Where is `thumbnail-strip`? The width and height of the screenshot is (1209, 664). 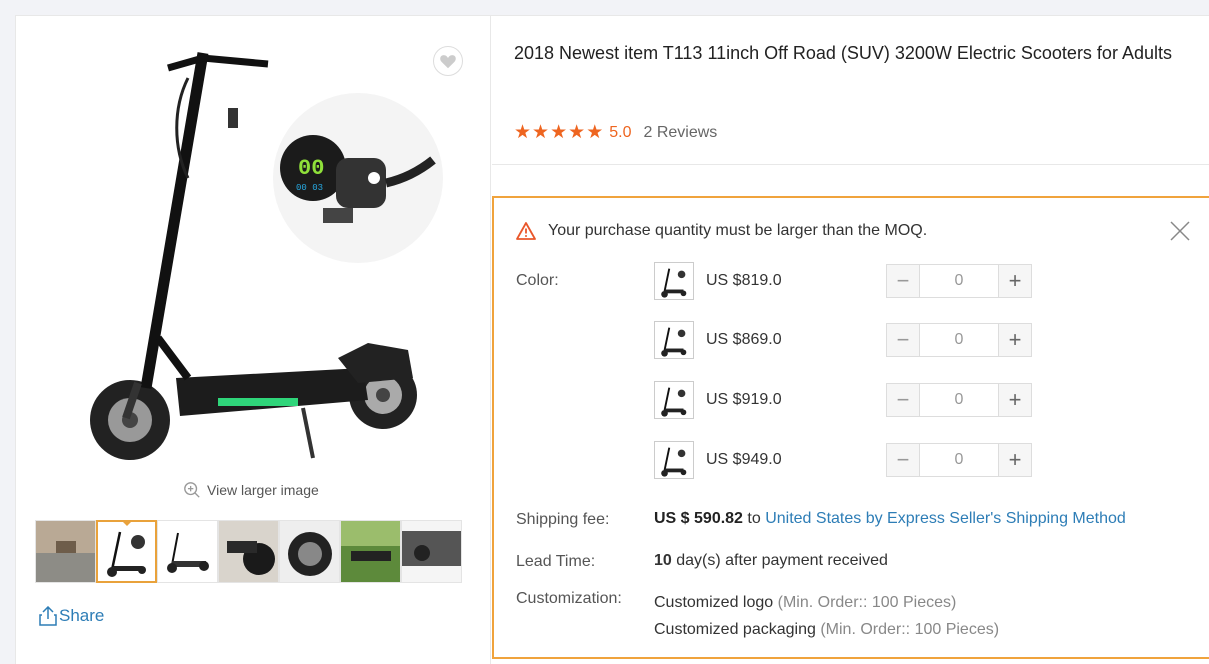 thumbnail-strip is located at coordinates (248, 551).